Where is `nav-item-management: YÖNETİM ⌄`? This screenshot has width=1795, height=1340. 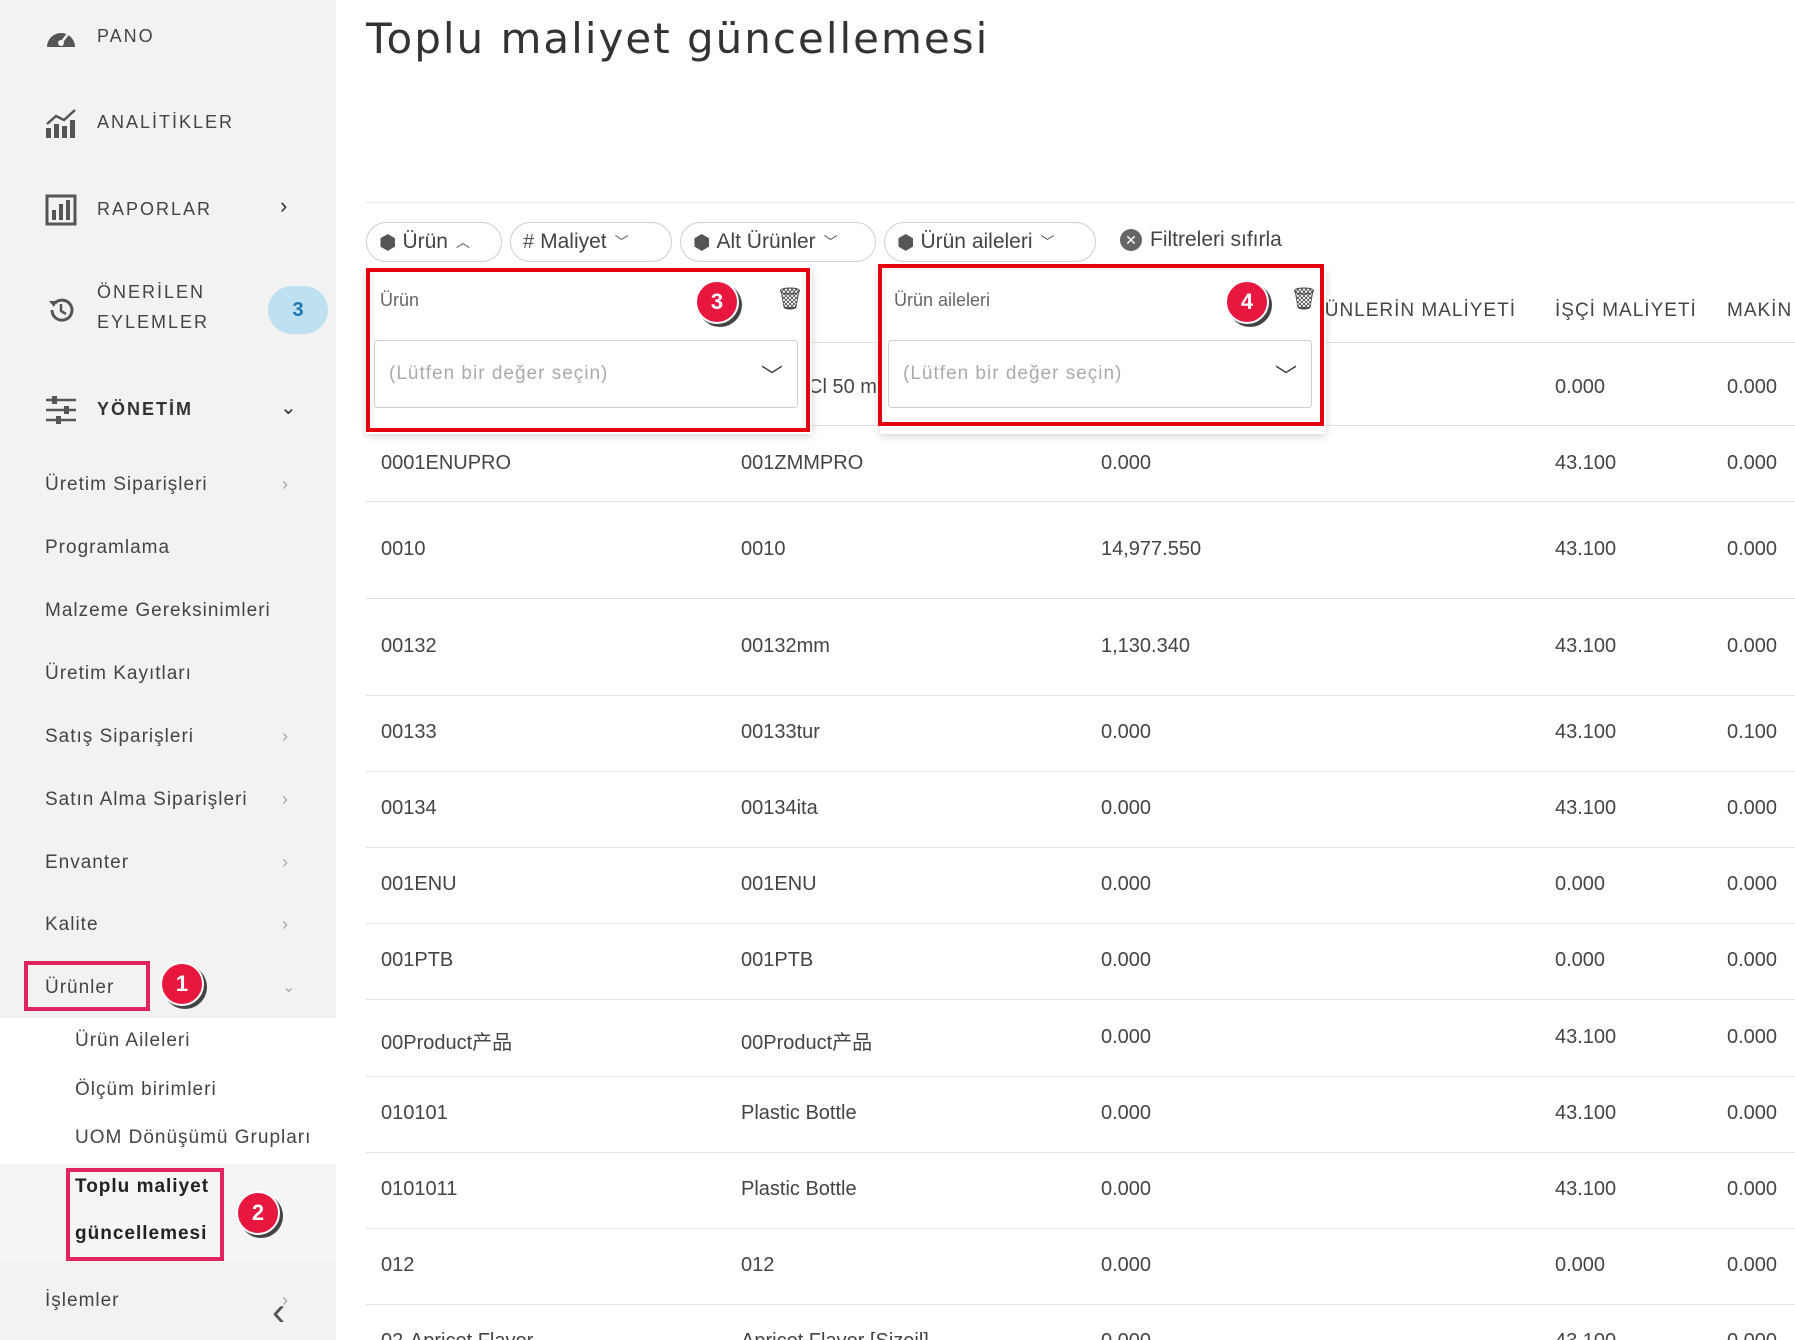 nav-item-management: YÖNETİM ⌄ is located at coordinates (168, 410).